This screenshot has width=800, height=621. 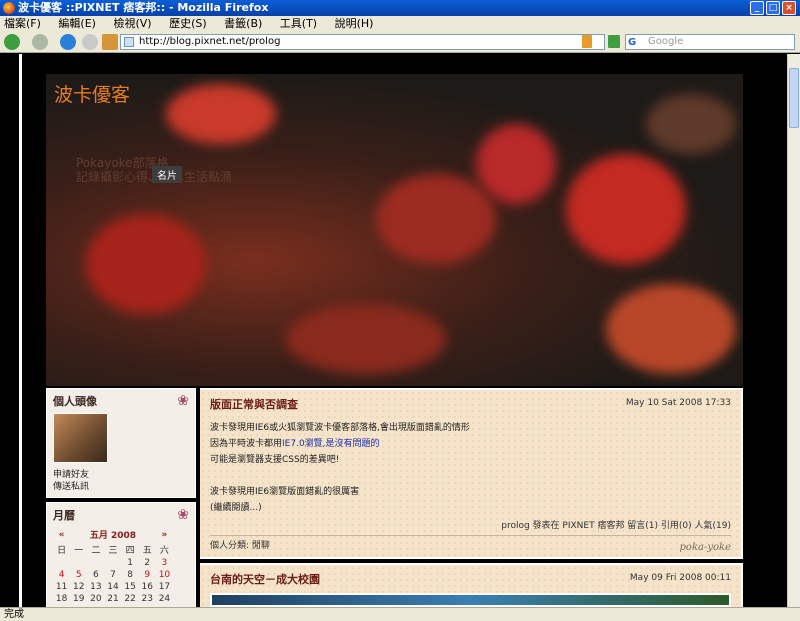 I want to click on post-link: IE7.0瀏覽,是沒有問題的, so click(x=331, y=444).